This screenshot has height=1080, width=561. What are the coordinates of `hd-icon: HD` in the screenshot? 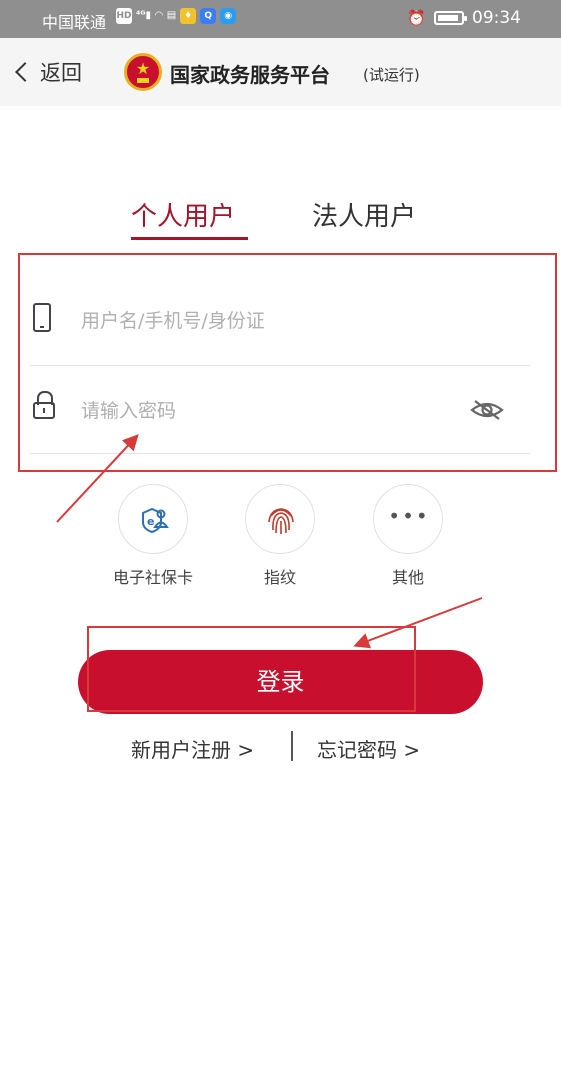 It's located at (124, 16).